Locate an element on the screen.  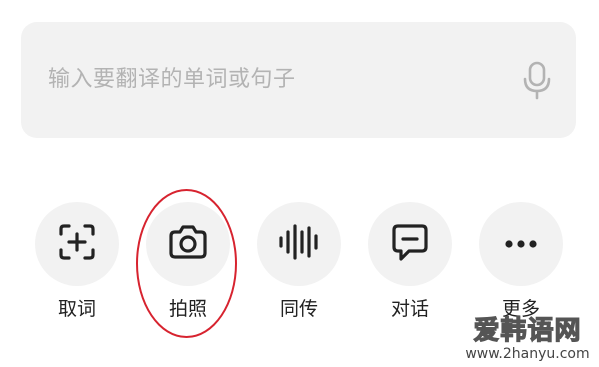
tool-dialogue-button is located at coordinates (410, 244).